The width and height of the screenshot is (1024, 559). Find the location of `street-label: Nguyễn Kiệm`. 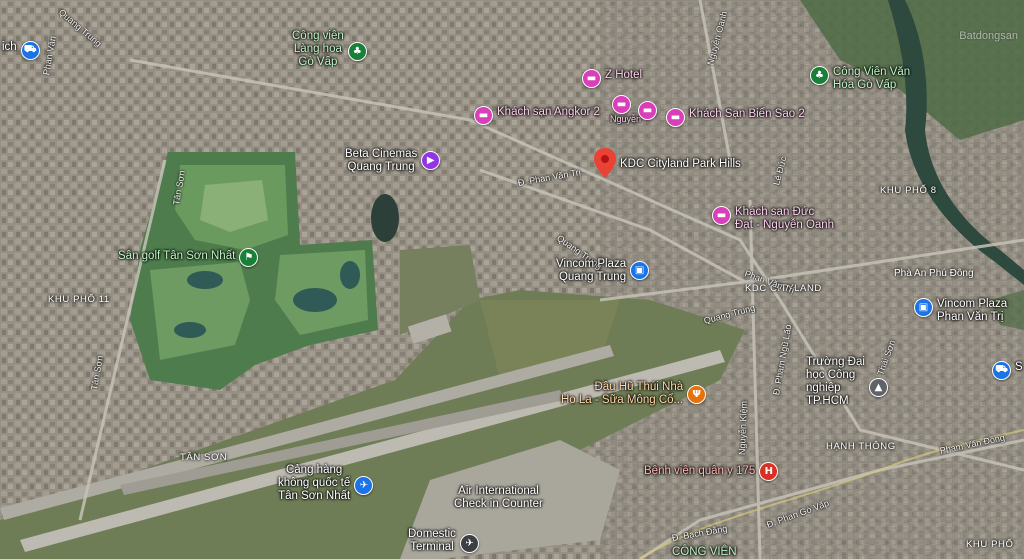

street-label: Nguyễn Kiệm is located at coordinates (743, 428).